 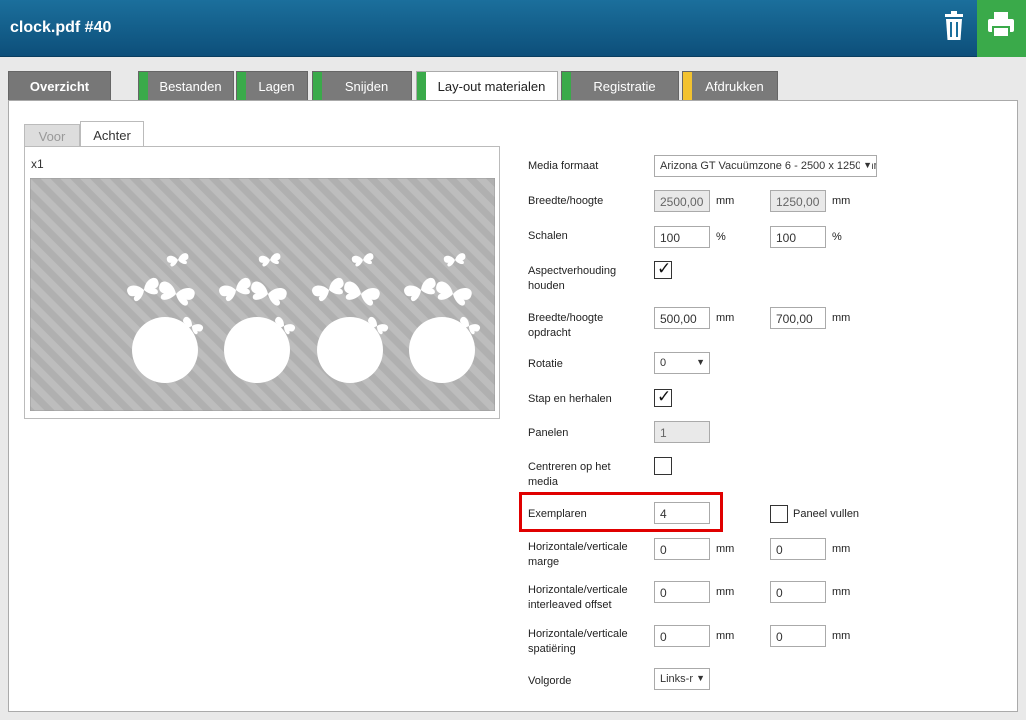 I want to click on tab-label: Bestanden, so click(x=190, y=86).